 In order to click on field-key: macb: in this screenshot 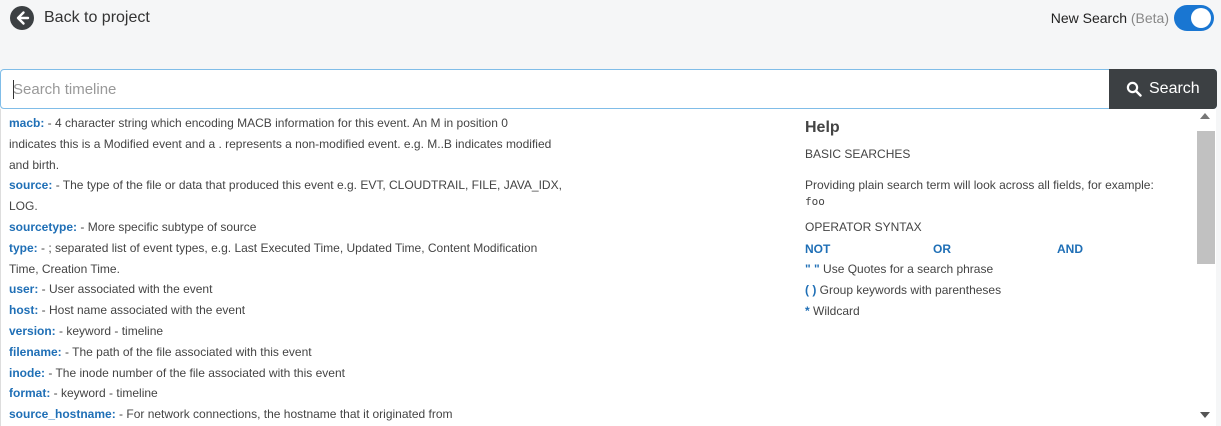, I will do `click(27, 123)`.